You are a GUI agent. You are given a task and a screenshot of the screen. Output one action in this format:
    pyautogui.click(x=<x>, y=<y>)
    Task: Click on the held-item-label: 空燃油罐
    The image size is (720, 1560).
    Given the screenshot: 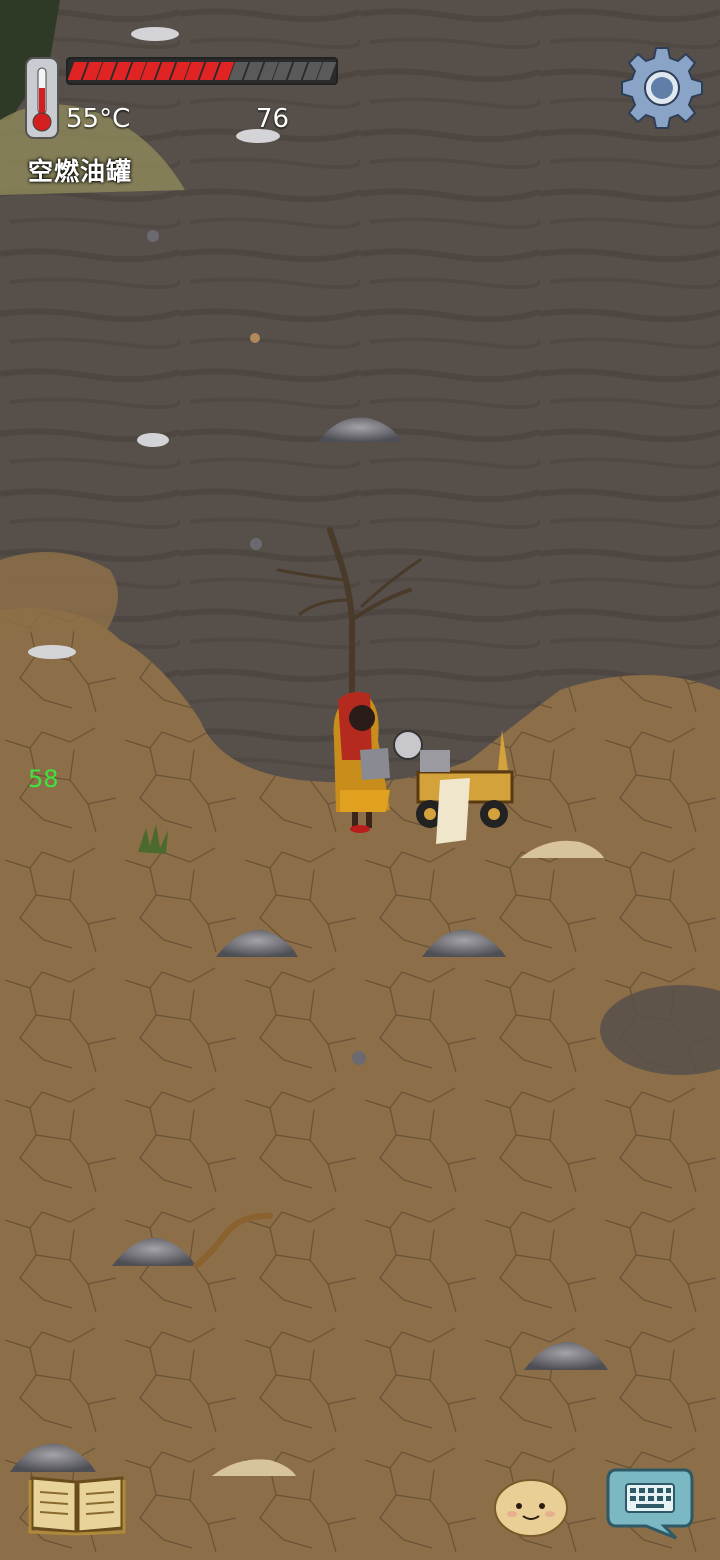 What is the action you would take?
    pyautogui.click(x=80, y=171)
    